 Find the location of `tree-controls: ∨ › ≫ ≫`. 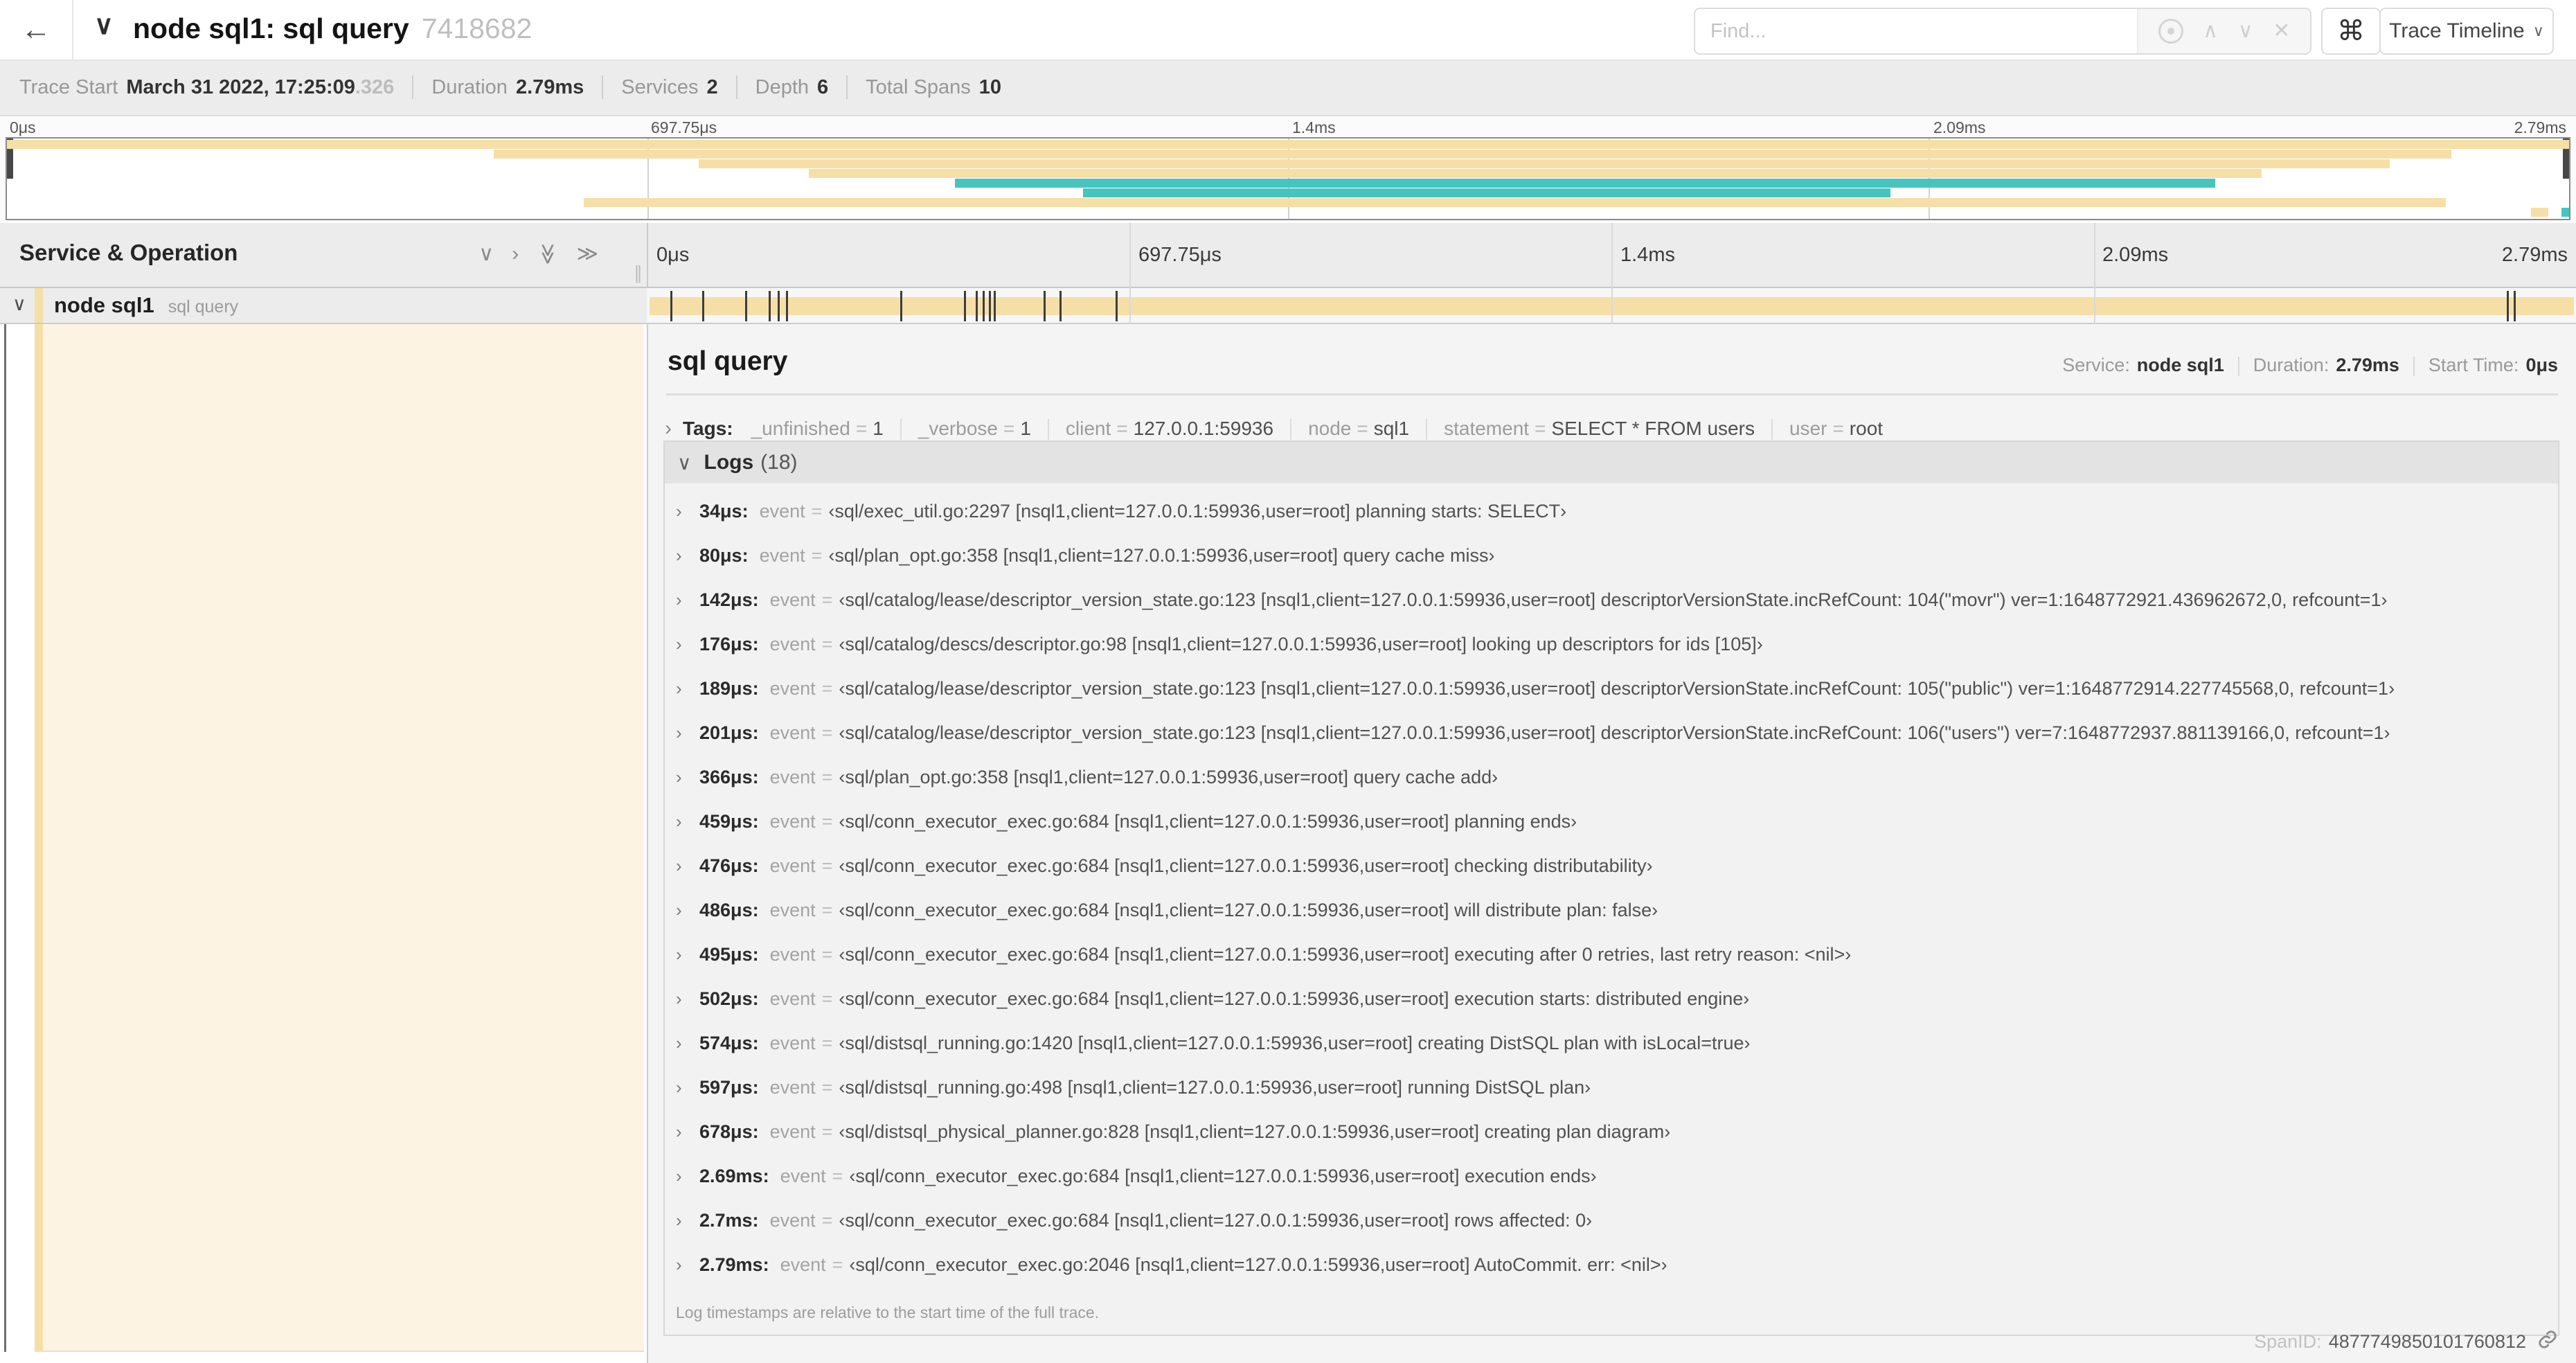

tree-controls: ∨ › ≫ ≫ is located at coordinates (538, 254).